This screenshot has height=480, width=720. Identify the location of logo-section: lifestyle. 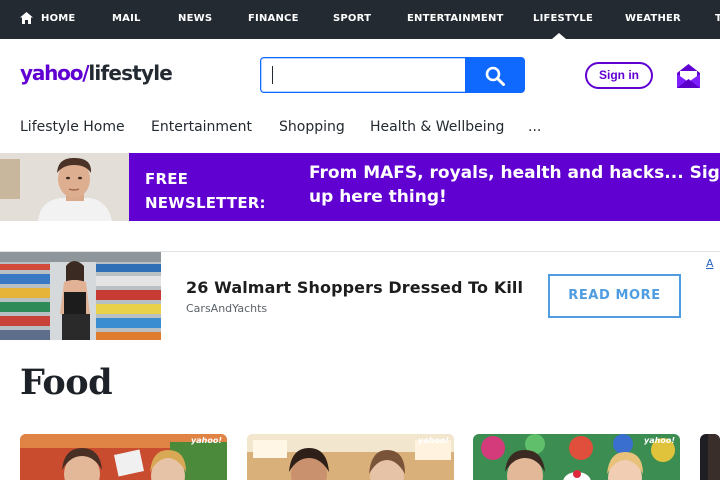
(130, 73).